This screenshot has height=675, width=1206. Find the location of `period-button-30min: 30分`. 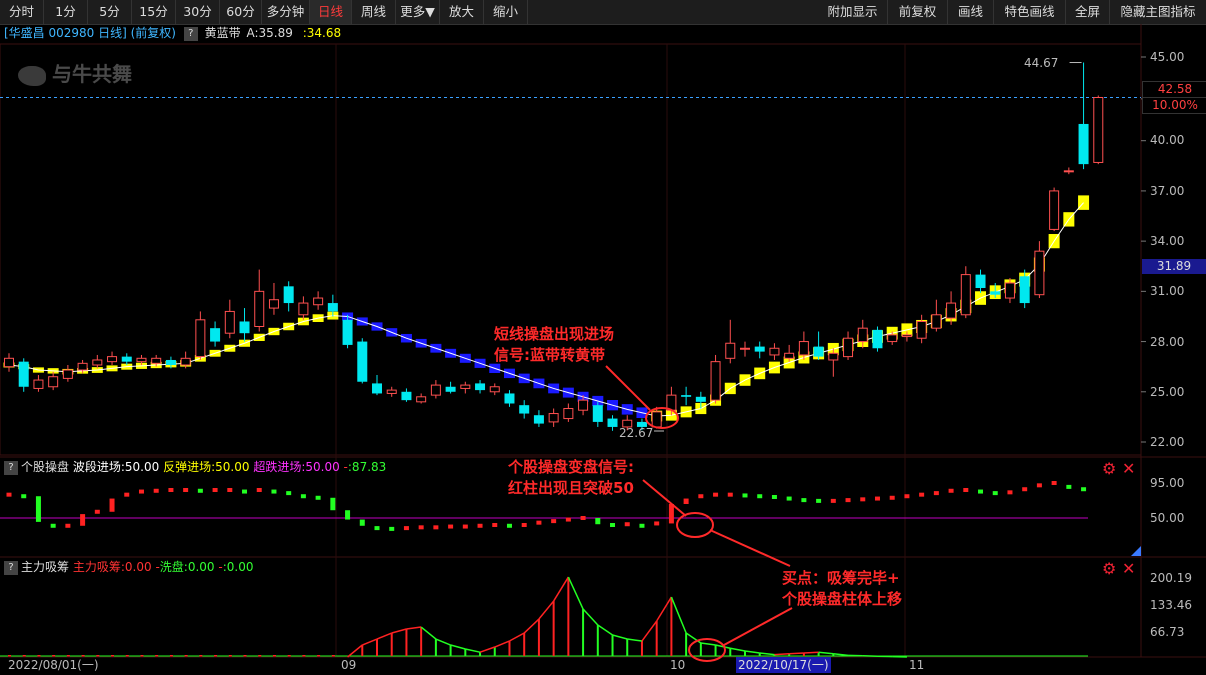

period-button-30min: 30分 is located at coordinates (198, 12).